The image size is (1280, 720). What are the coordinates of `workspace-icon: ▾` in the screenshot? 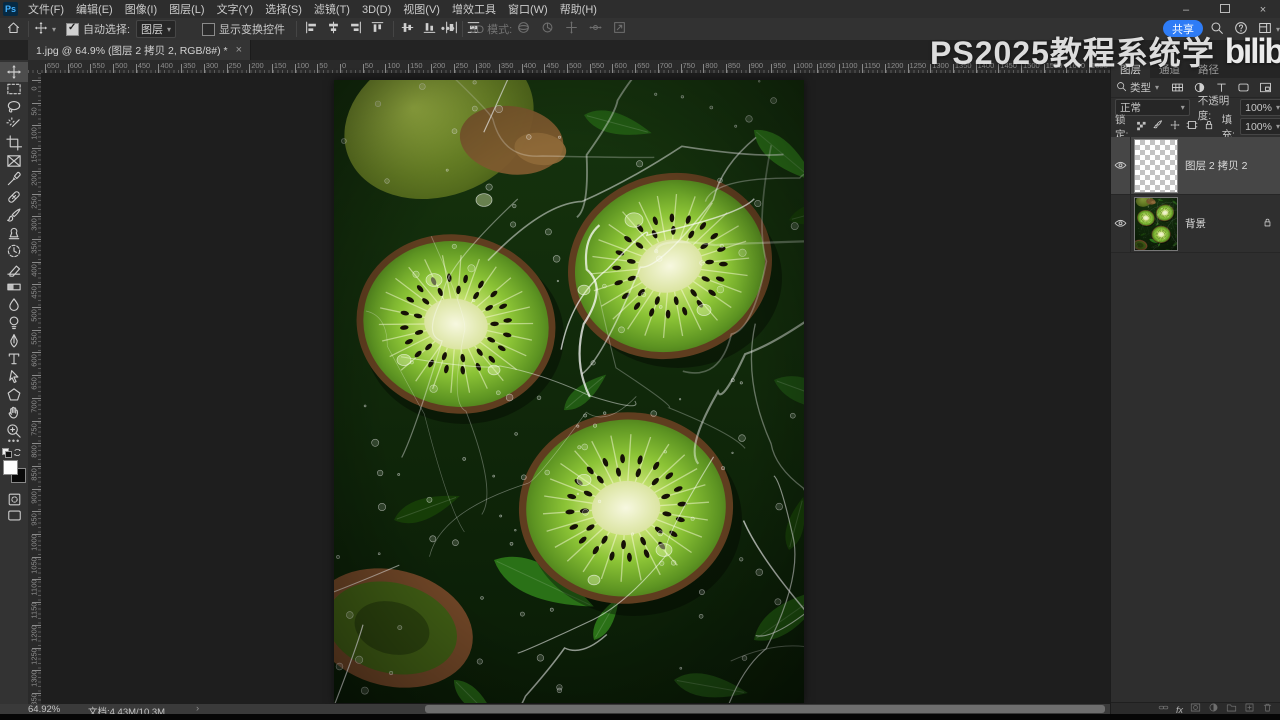 It's located at (1269, 29).